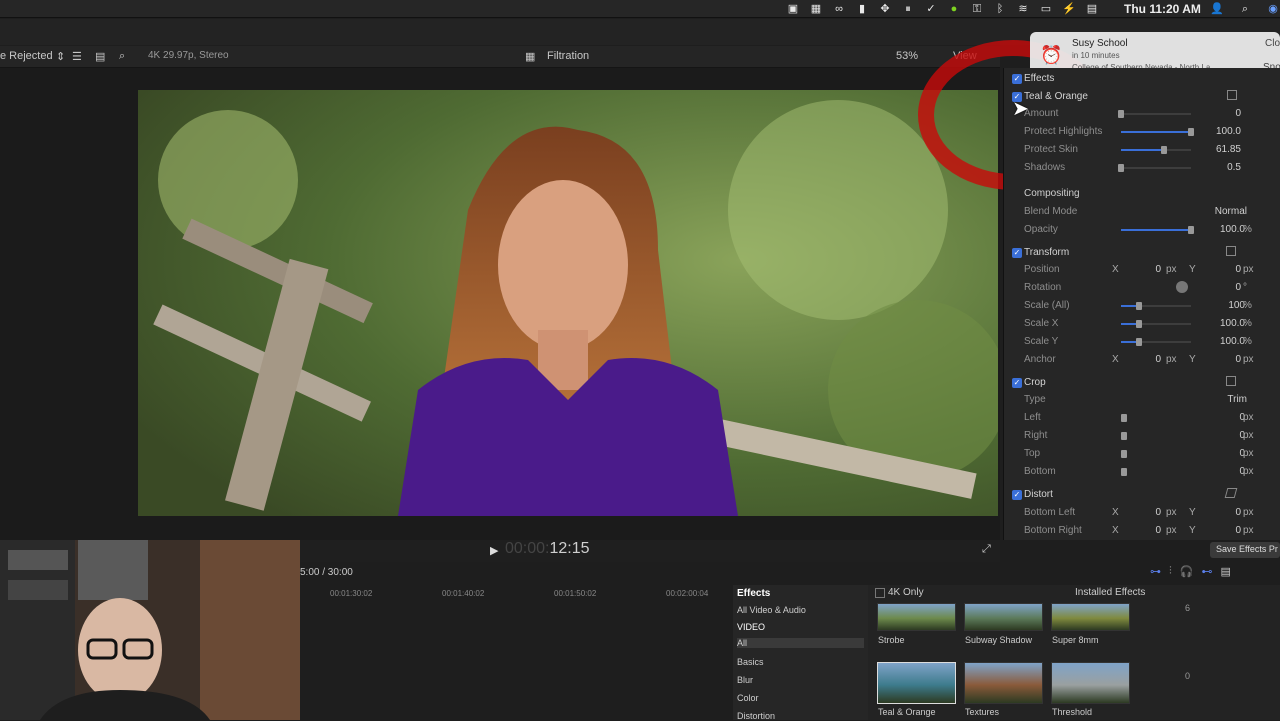  What do you see at coordinates (1187, 571) in the screenshot?
I see `headphones-icon: 🎧` at bounding box center [1187, 571].